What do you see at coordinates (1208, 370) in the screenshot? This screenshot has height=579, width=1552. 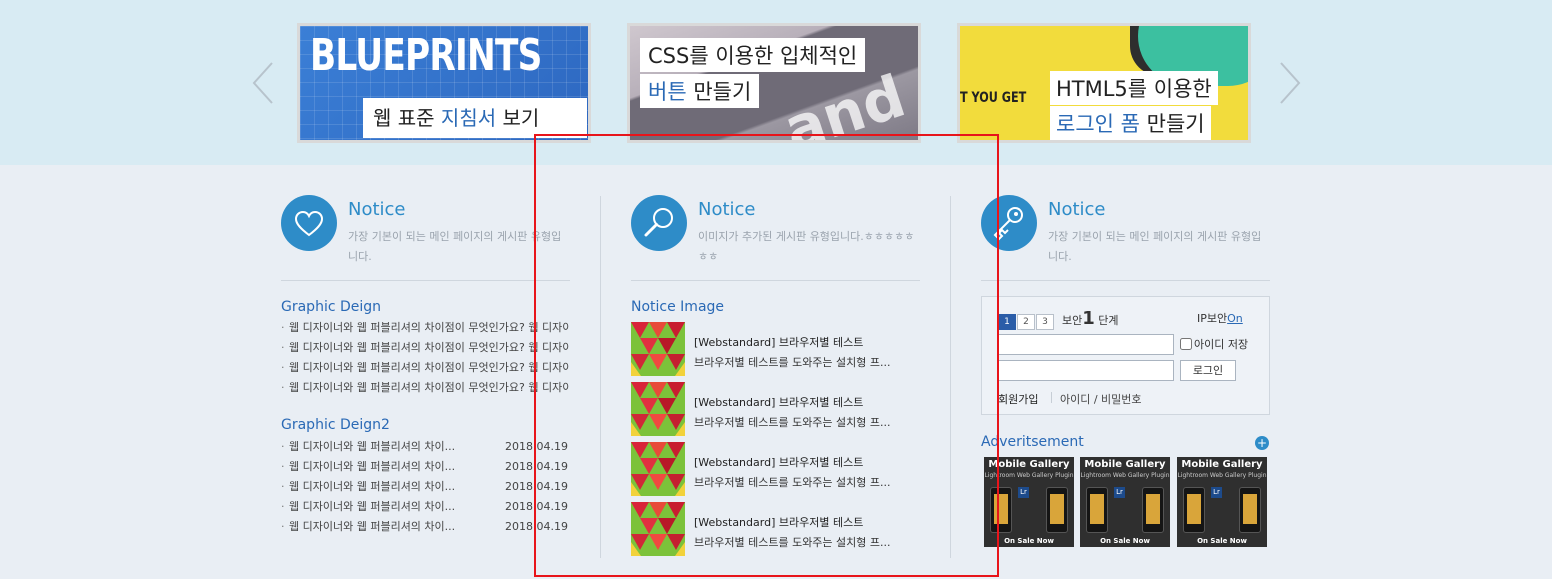 I see `login-button: 로그인` at bounding box center [1208, 370].